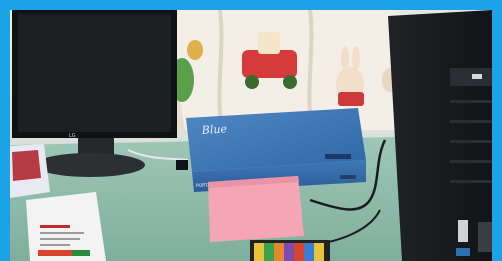 This screenshot has width=502, height=261. Describe the element at coordinates (338, 156) in the screenshot. I see `device-badge` at that location.